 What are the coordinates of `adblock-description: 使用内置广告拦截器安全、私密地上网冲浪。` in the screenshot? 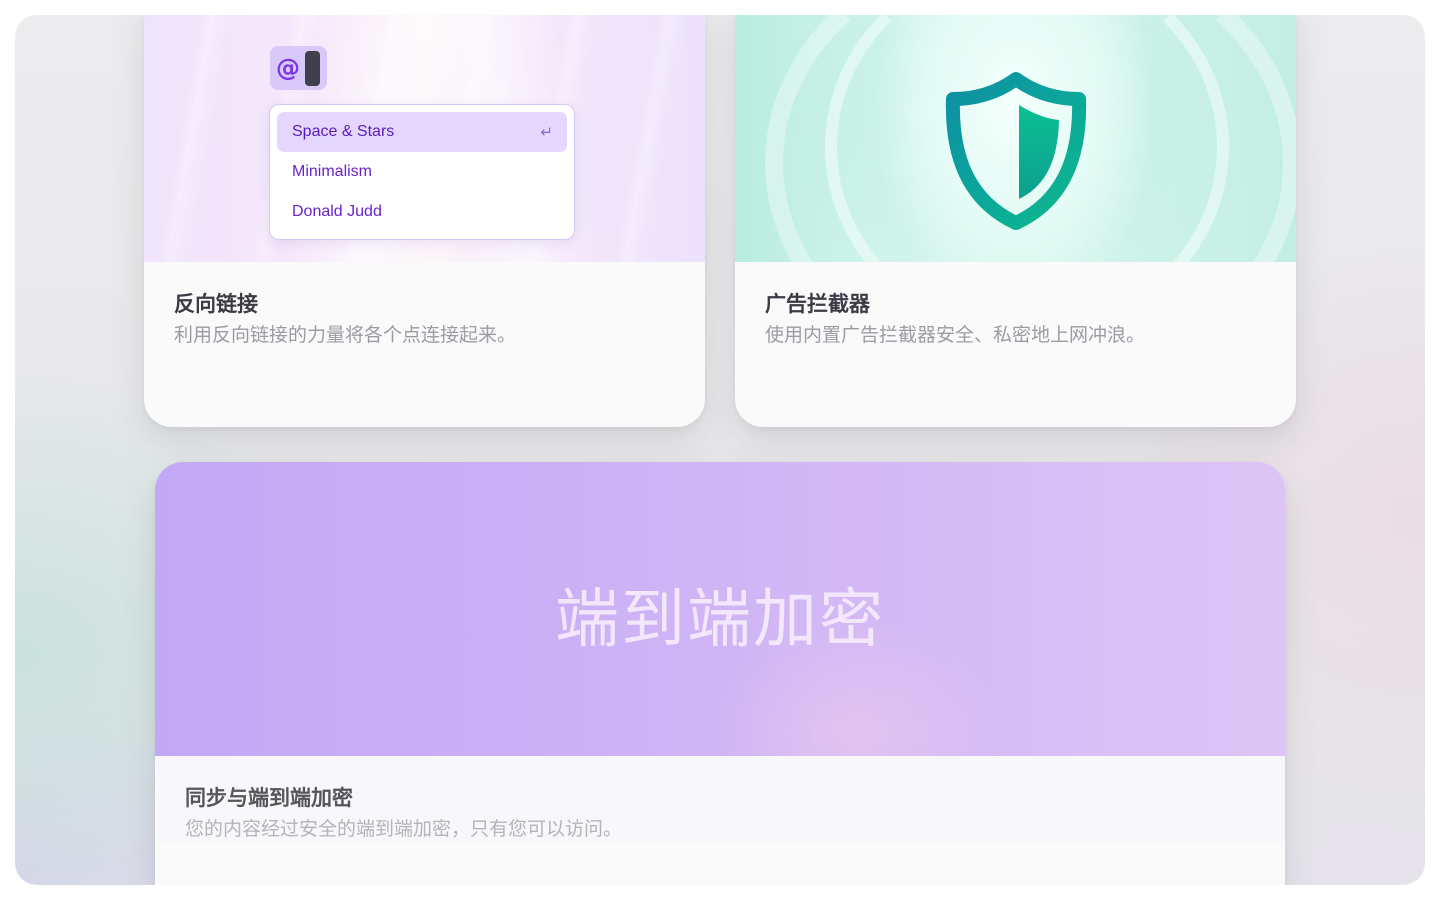 It's located at (955, 335).